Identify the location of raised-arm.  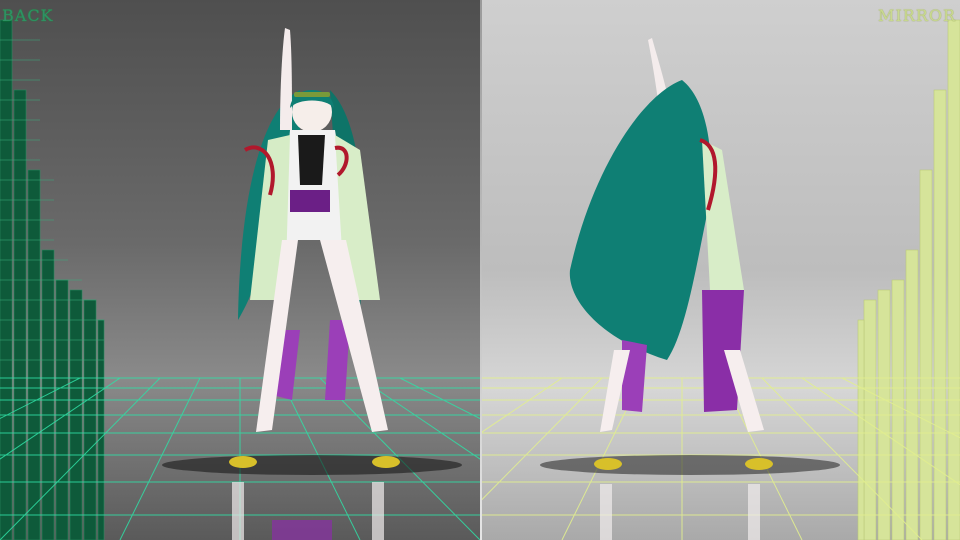
(286, 79).